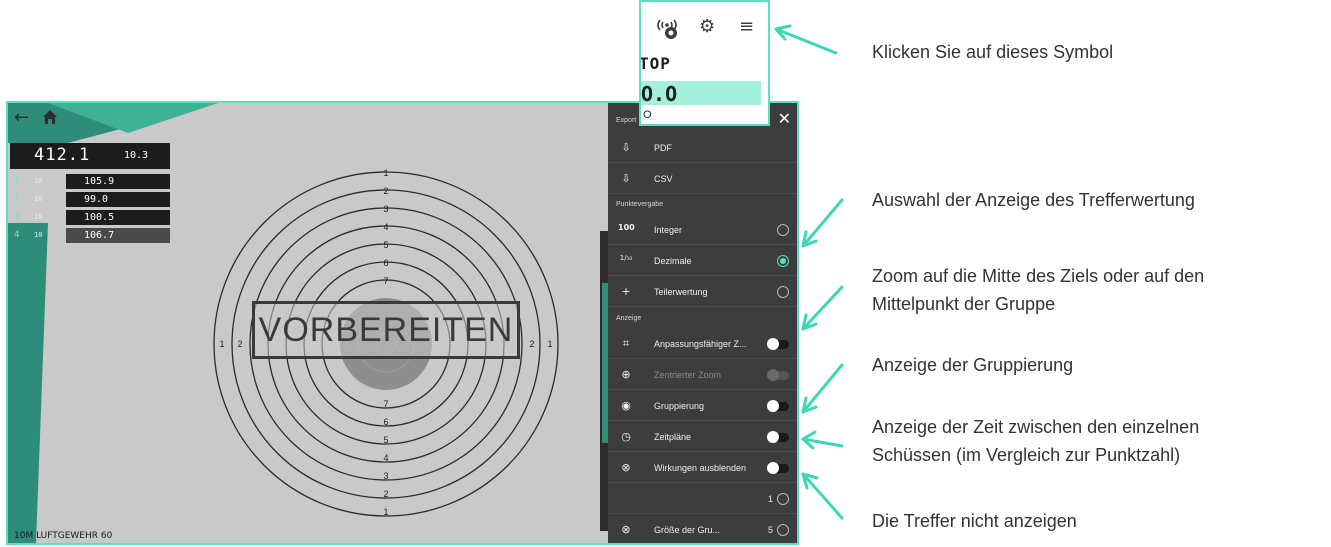  I want to click on note-time-line1: Anzeige der Zeit zwischen den einzelnen, so click(1036, 427).